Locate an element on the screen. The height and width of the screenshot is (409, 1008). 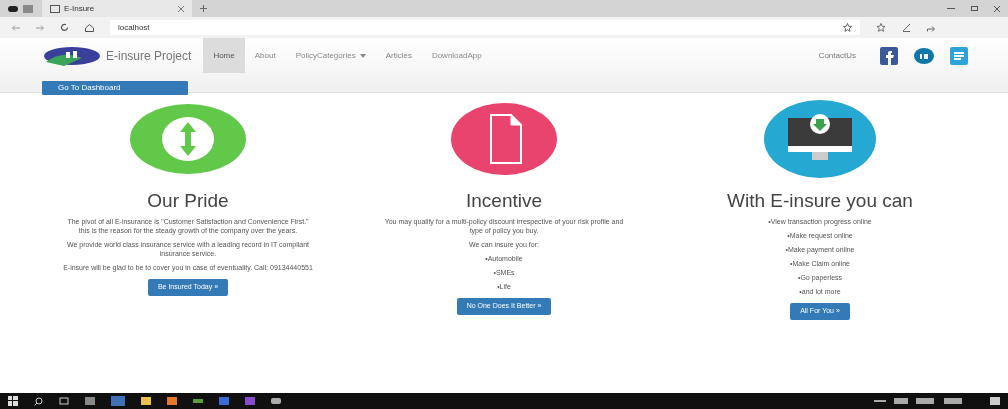
share-icon is located at coordinates (932, 27).